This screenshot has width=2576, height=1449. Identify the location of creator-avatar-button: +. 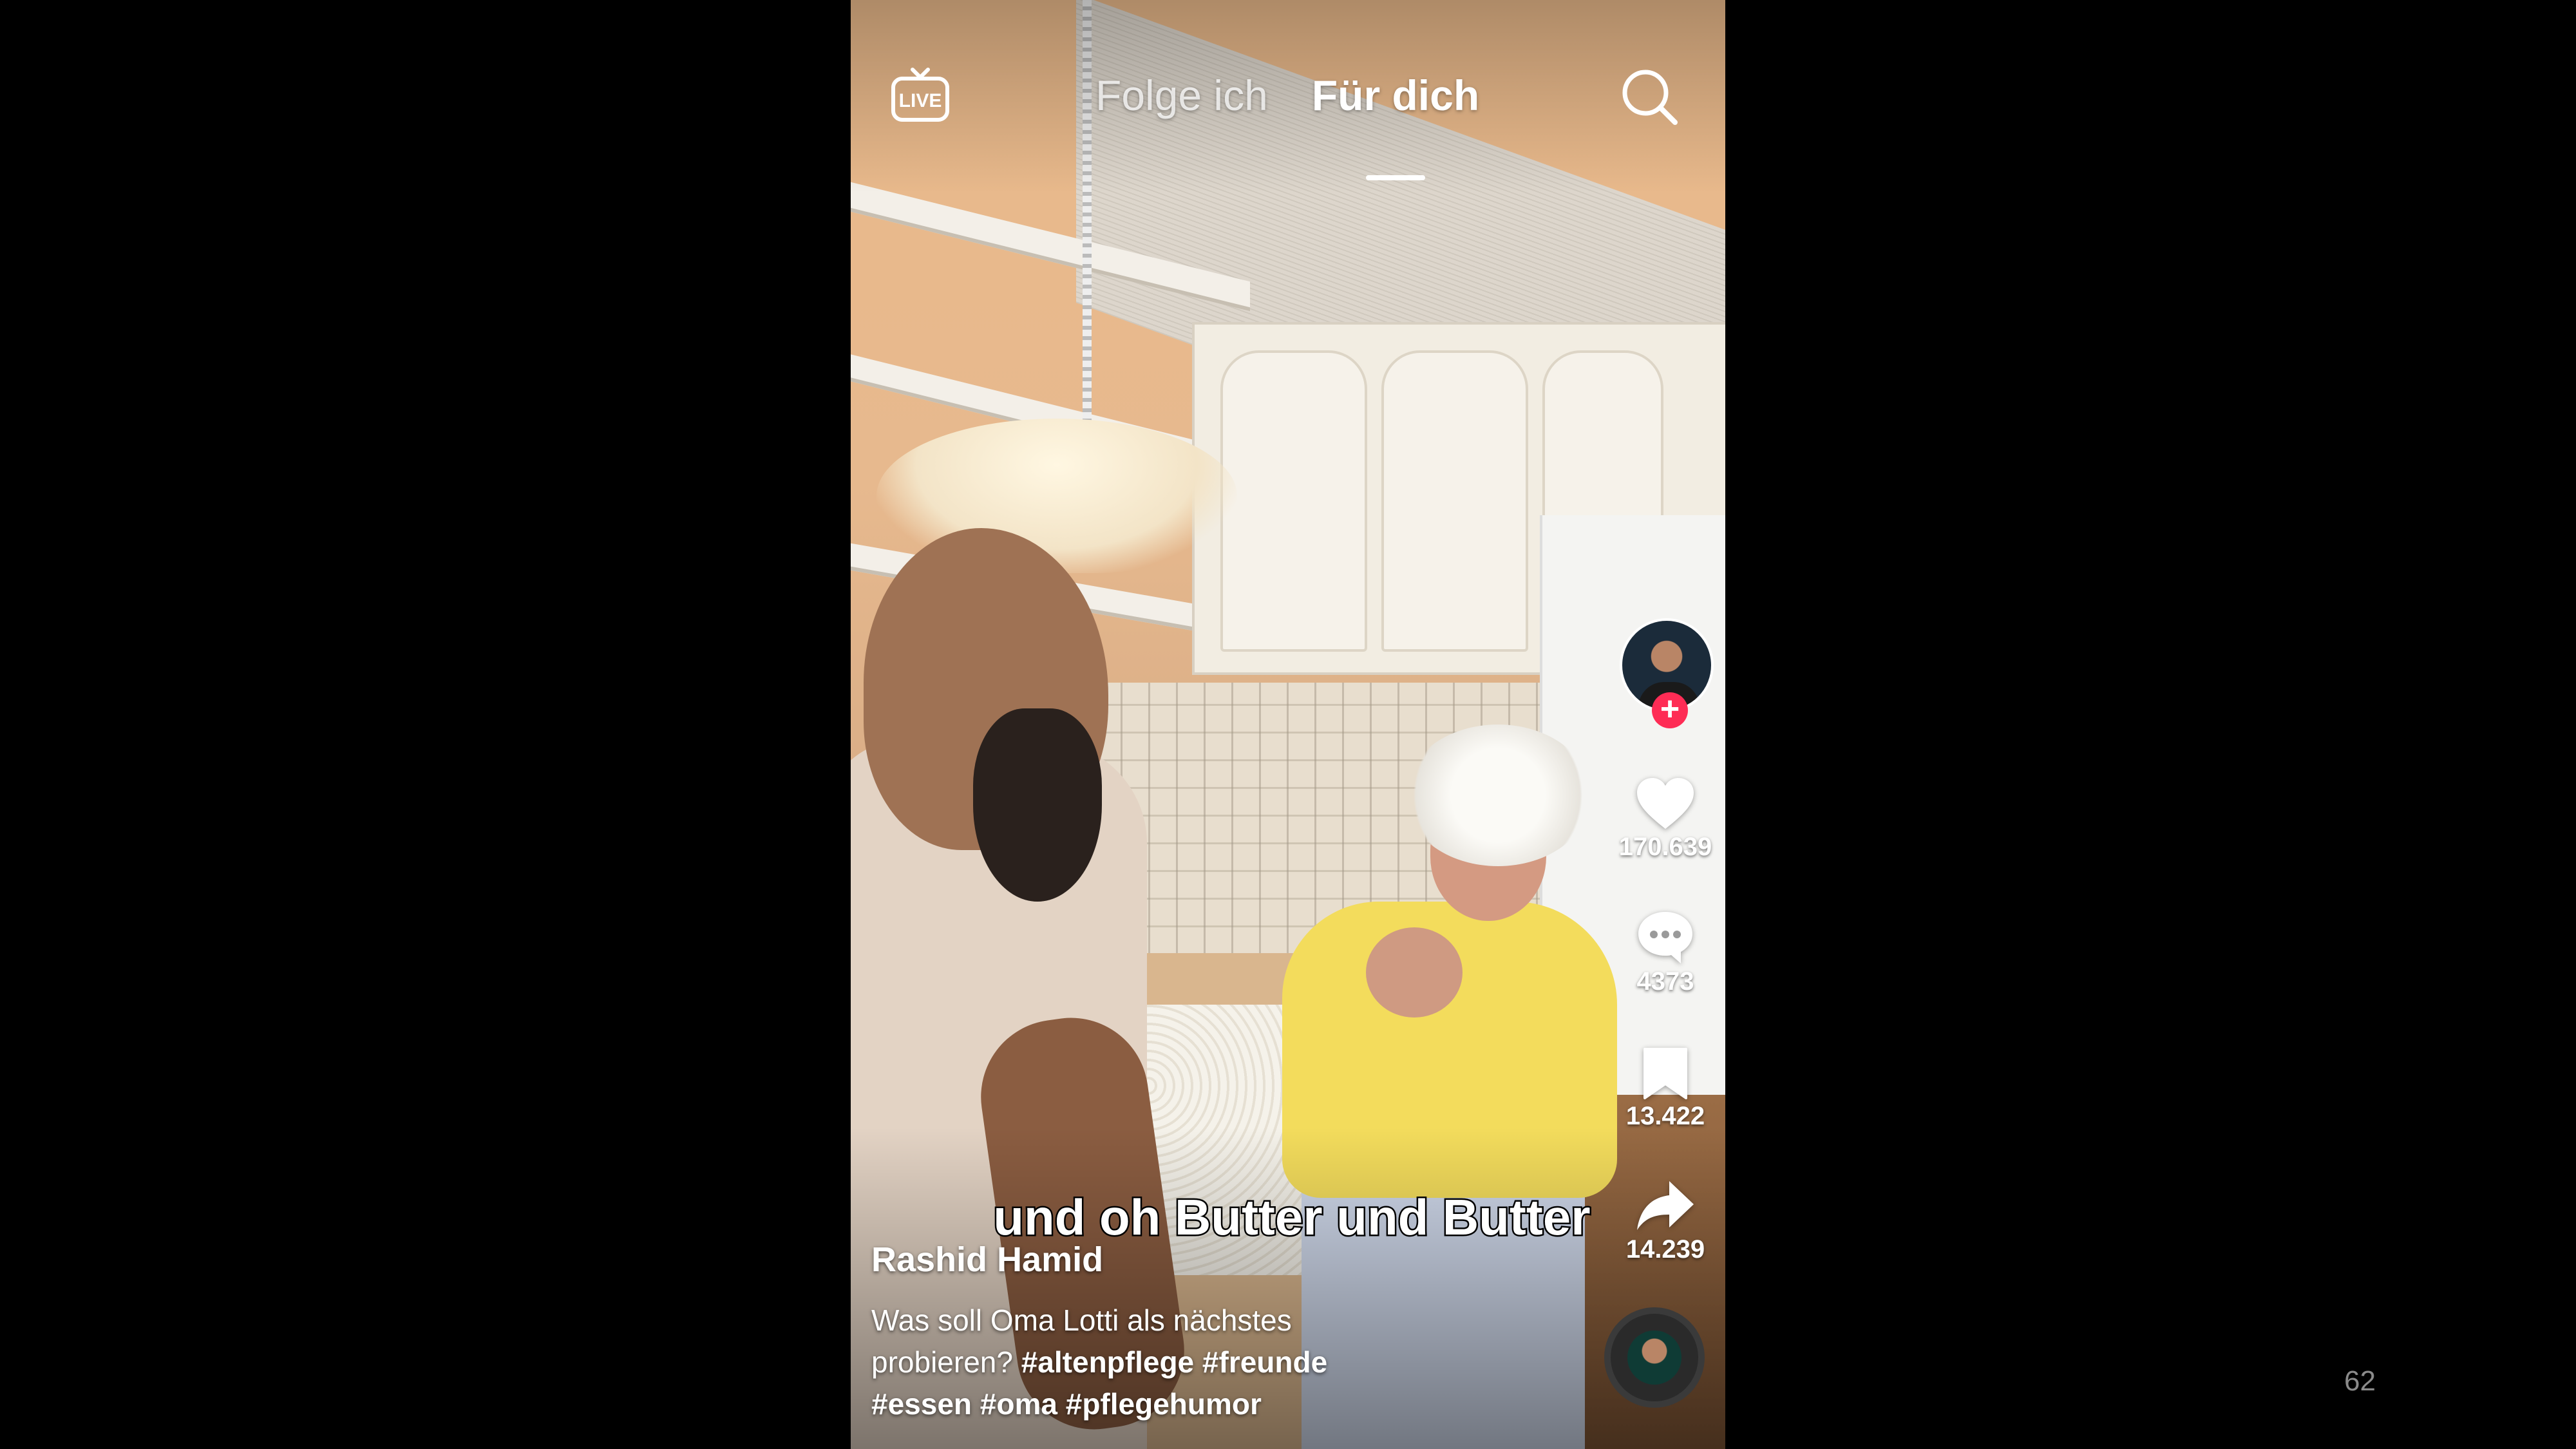
(1668, 676).